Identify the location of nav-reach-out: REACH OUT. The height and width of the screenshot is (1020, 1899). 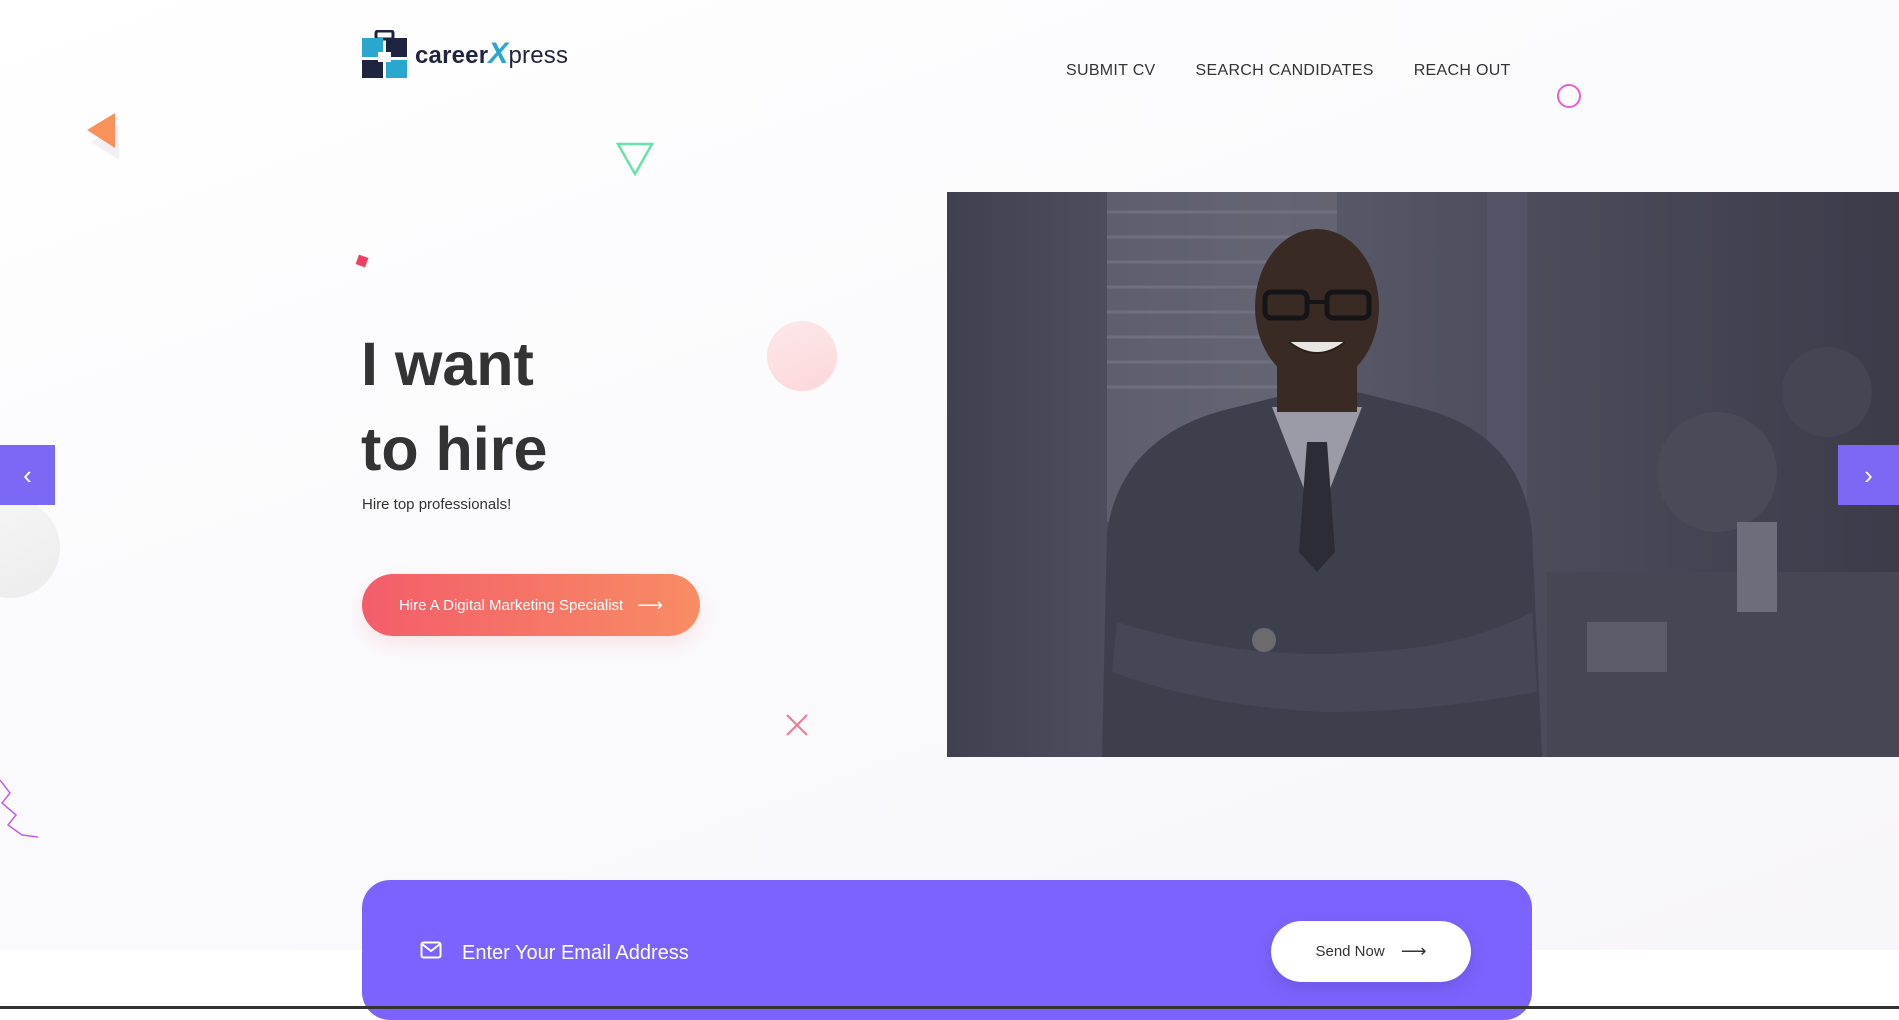
(1462, 71).